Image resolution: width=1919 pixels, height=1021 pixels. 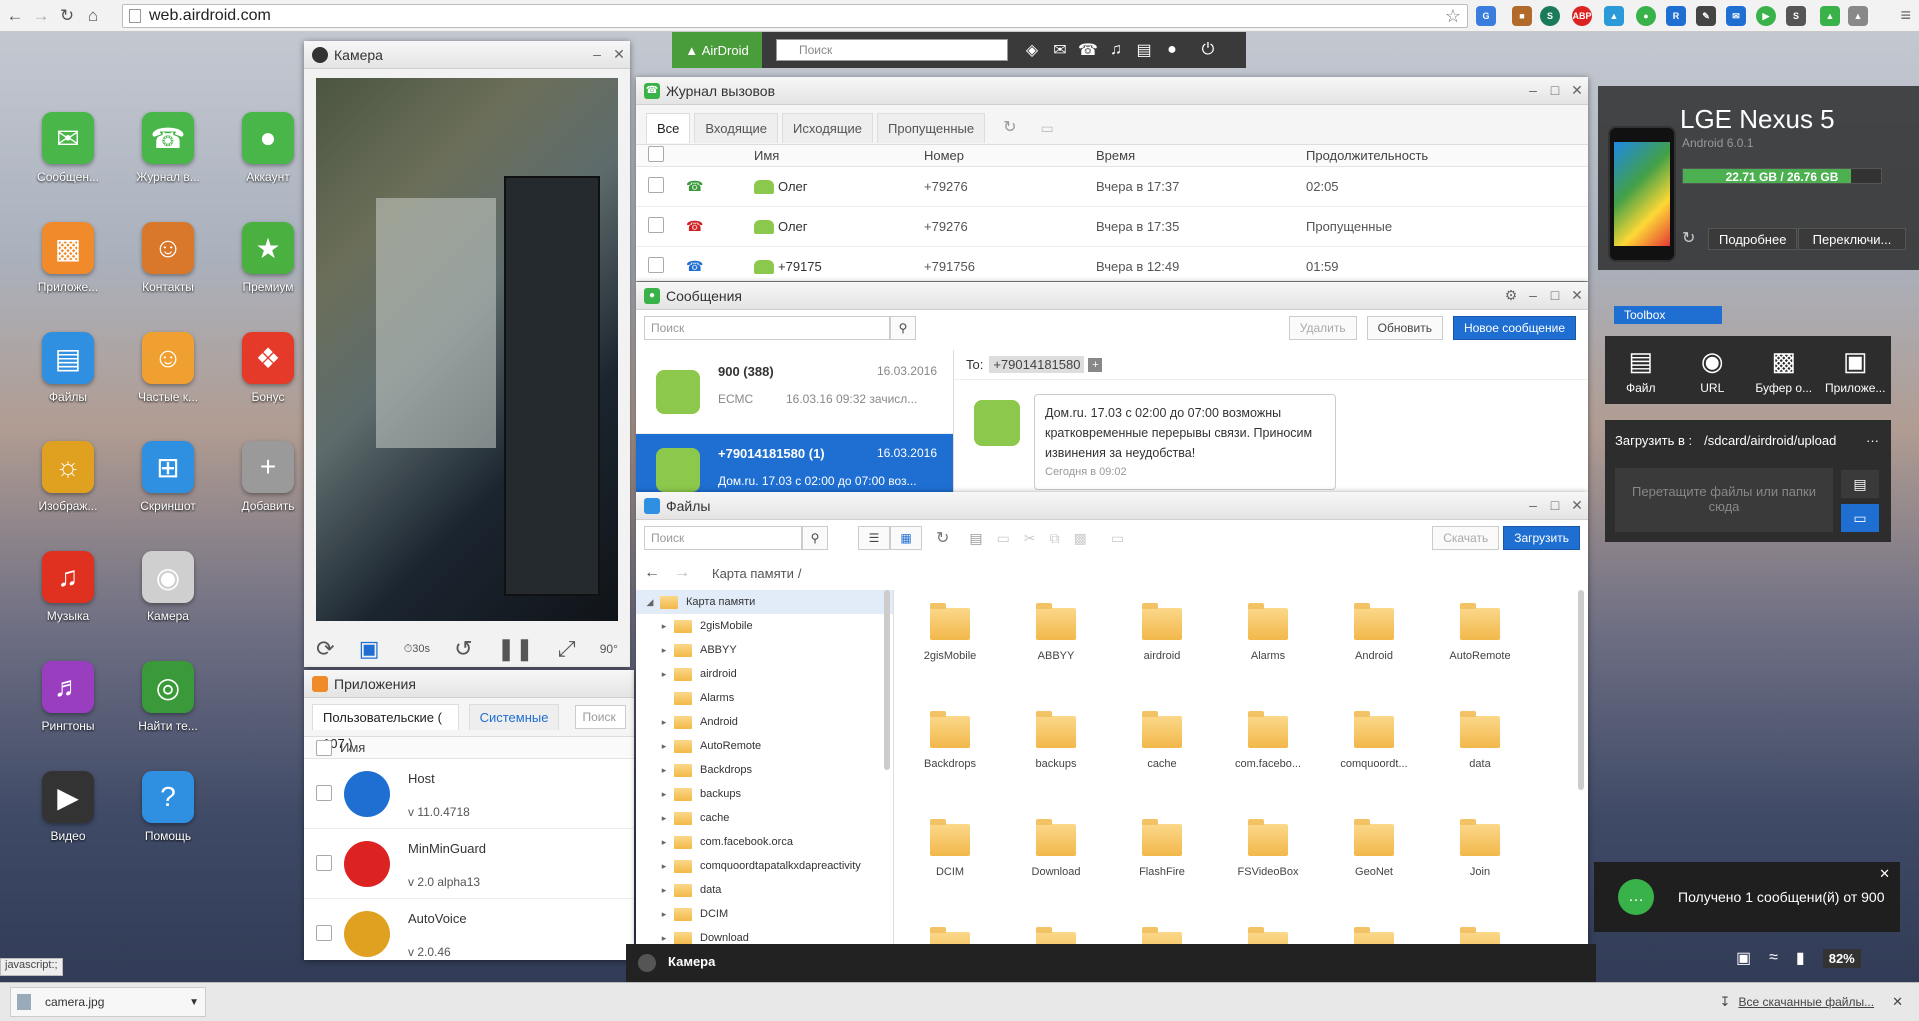 I want to click on back-icon: ←, so click(x=15, y=16).